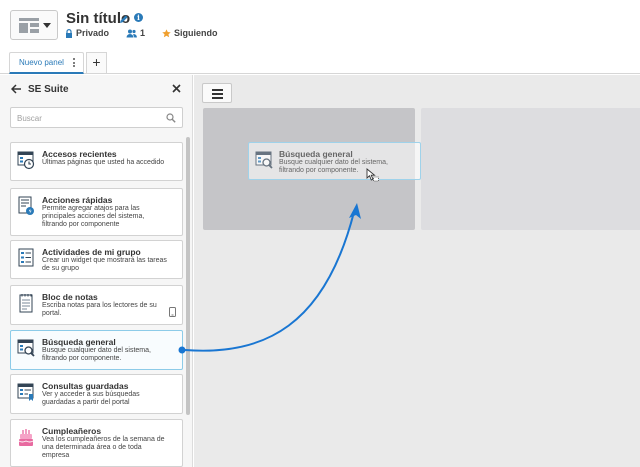 The width and height of the screenshot is (640, 467). What do you see at coordinates (93, 33) in the screenshot?
I see `privacy-label: Privado` at bounding box center [93, 33].